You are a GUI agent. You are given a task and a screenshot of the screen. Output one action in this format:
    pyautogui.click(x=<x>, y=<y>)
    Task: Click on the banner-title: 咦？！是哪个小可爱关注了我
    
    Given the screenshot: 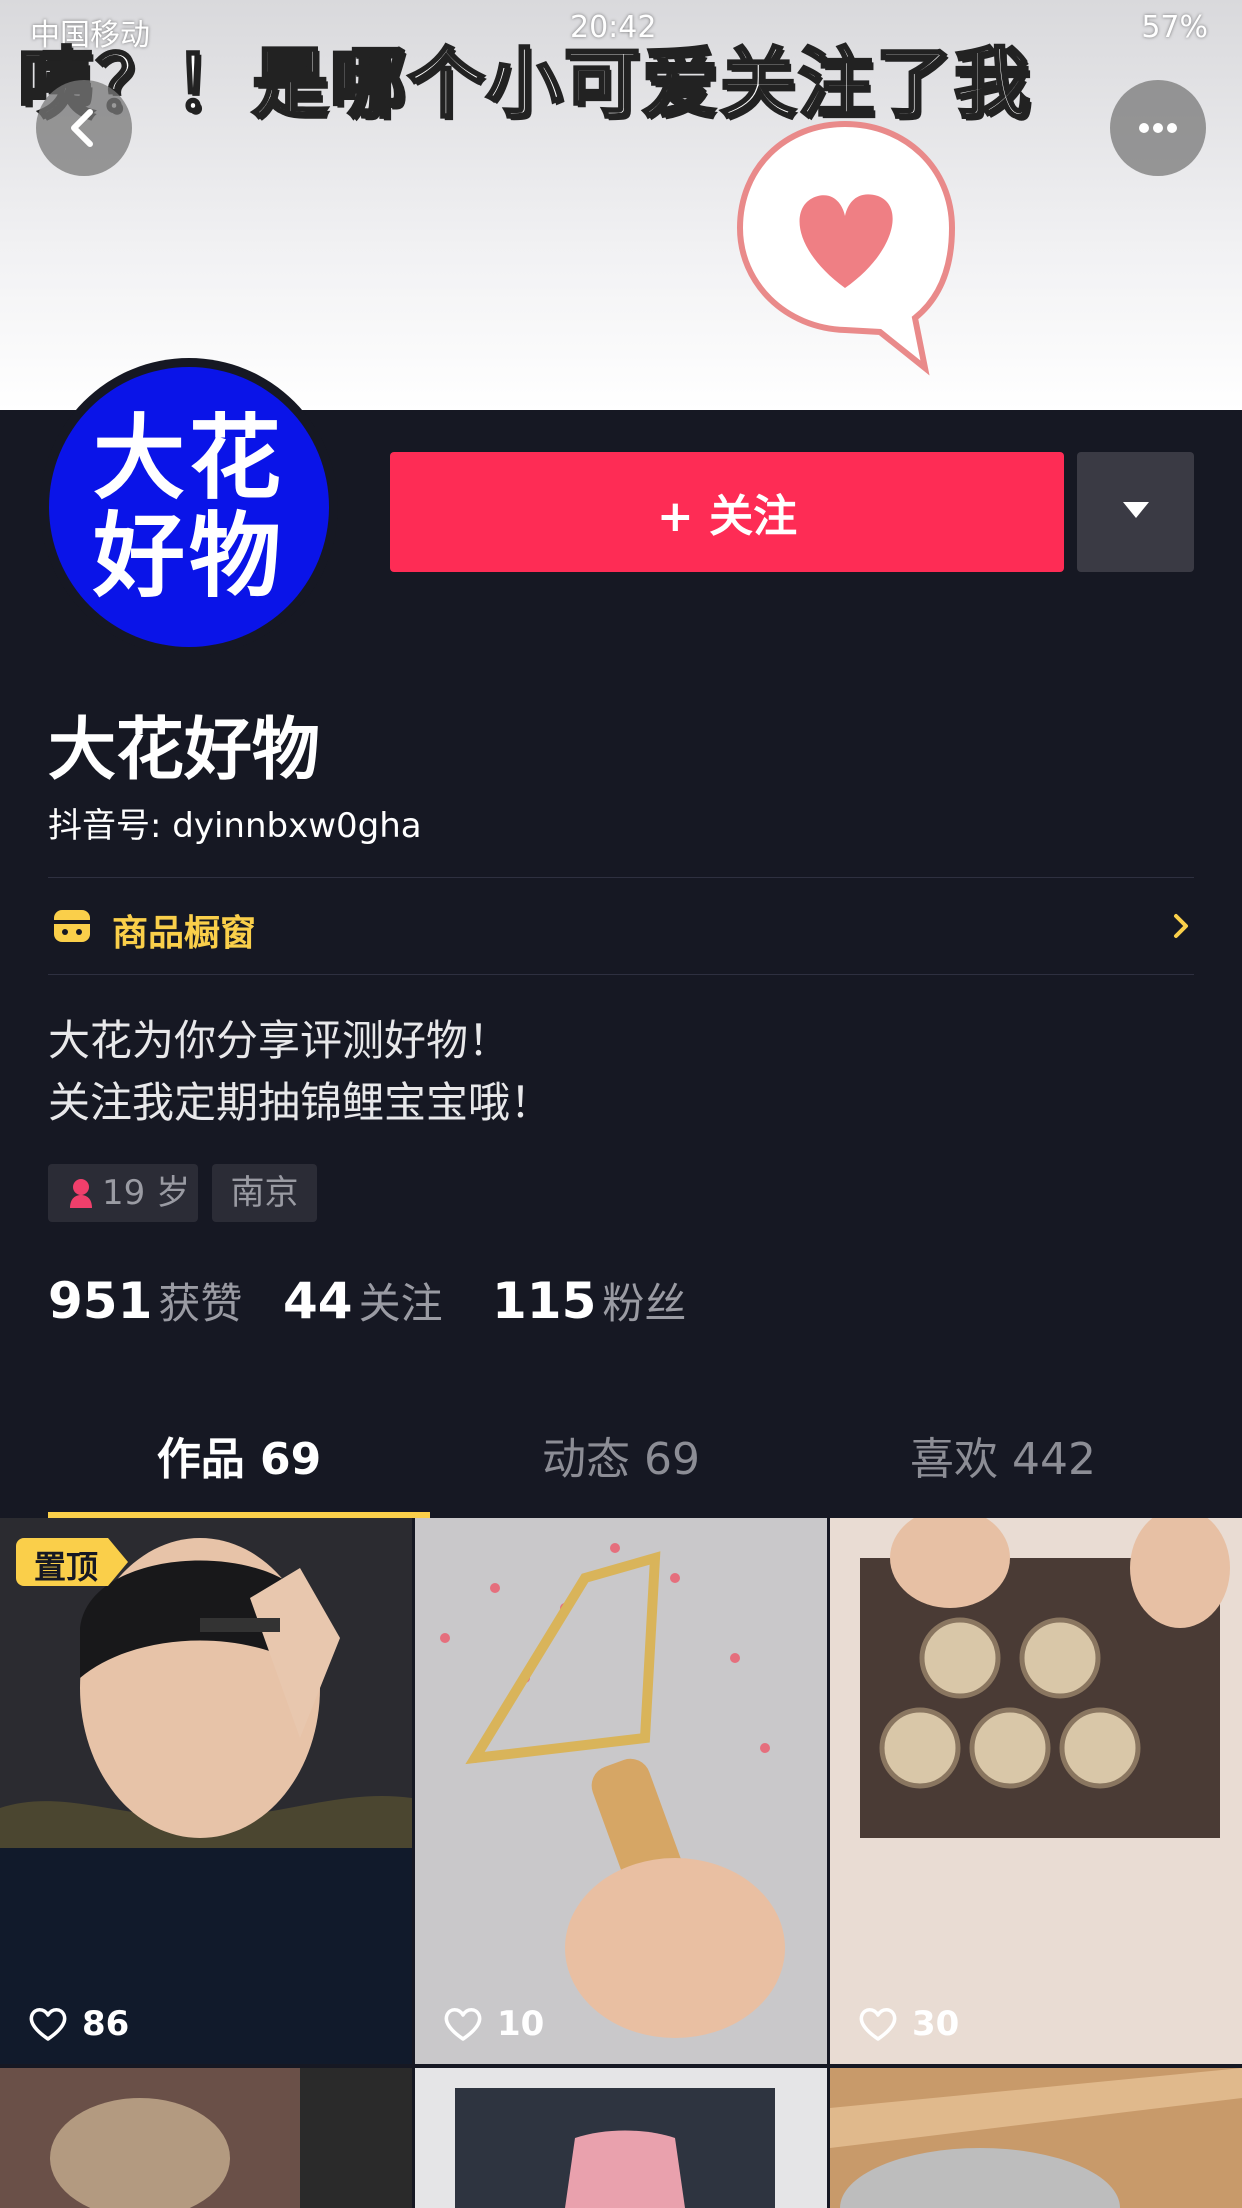 What is the action you would take?
    pyautogui.click(x=524, y=84)
    